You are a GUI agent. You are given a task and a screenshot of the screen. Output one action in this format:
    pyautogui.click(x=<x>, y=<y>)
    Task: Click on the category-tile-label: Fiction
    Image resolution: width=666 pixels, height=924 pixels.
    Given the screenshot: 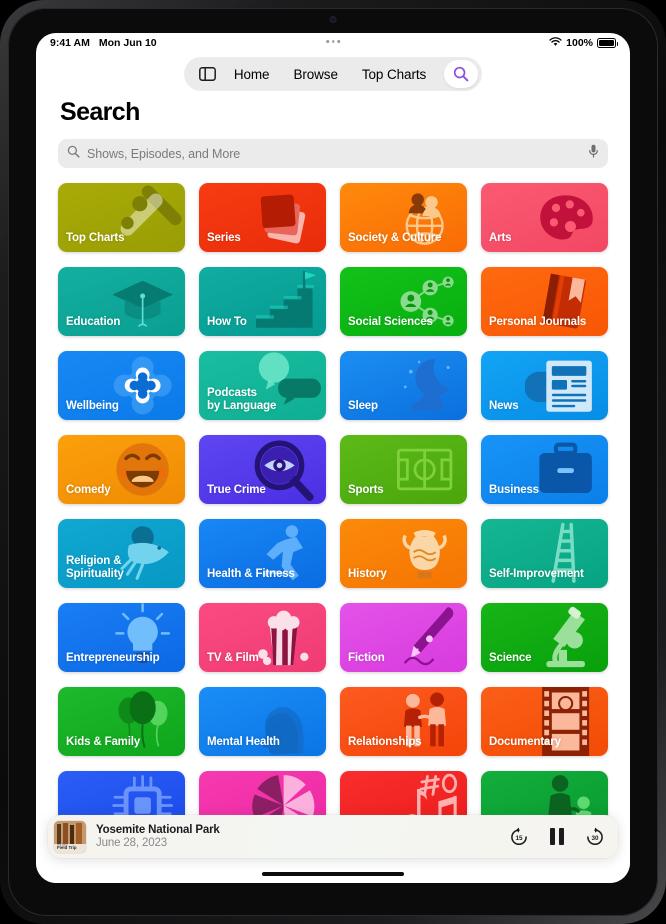 What is the action you would take?
    pyautogui.click(x=366, y=658)
    